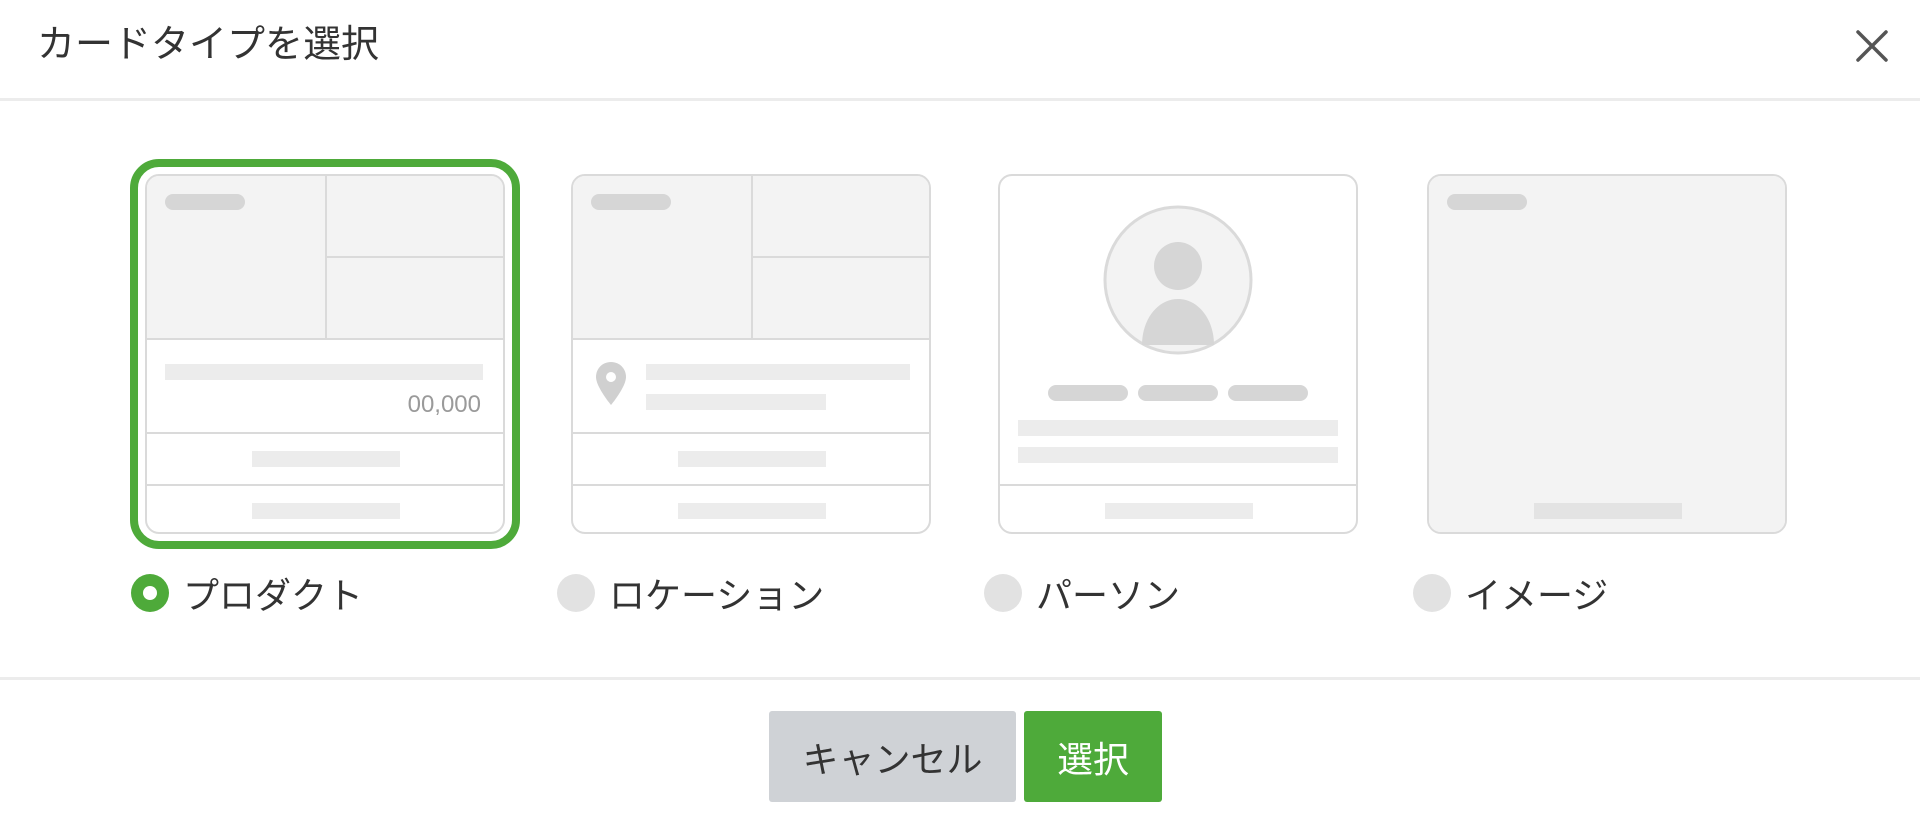 The image size is (1920, 826). I want to click on price-text: 00,000, so click(444, 404).